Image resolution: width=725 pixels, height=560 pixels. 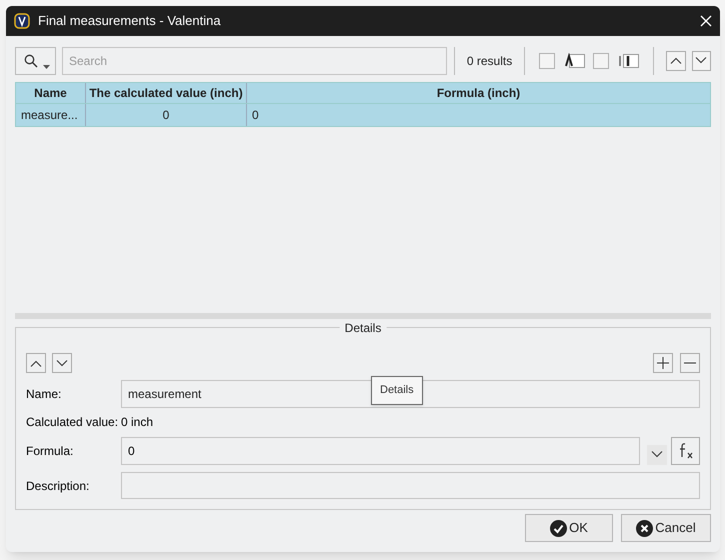 I want to click on move-up-button, so click(x=36, y=363).